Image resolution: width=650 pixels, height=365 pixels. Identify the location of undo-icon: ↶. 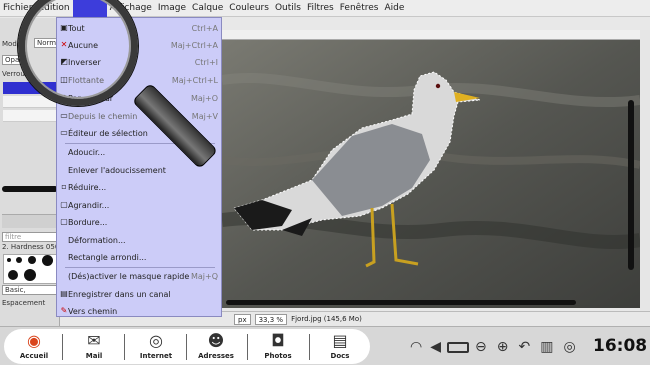
(524, 347).